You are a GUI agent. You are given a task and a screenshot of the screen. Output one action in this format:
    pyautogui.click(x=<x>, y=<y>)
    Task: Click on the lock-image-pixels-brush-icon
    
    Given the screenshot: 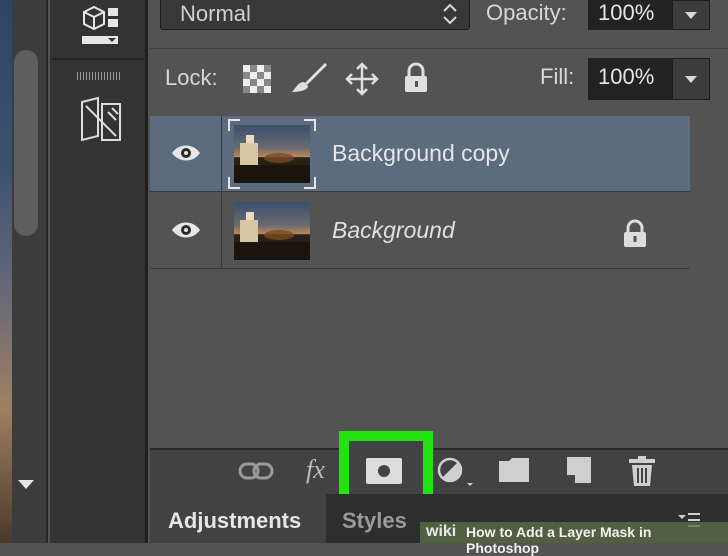 What is the action you would take?
    pyautogui.click(x=310, y=79)
    